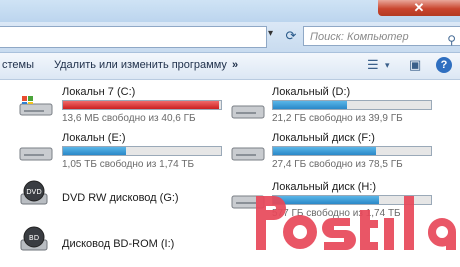 This screenshot has height=267, width=460. I want to click on preview-pane-icon: ▣, so click(415, 65).